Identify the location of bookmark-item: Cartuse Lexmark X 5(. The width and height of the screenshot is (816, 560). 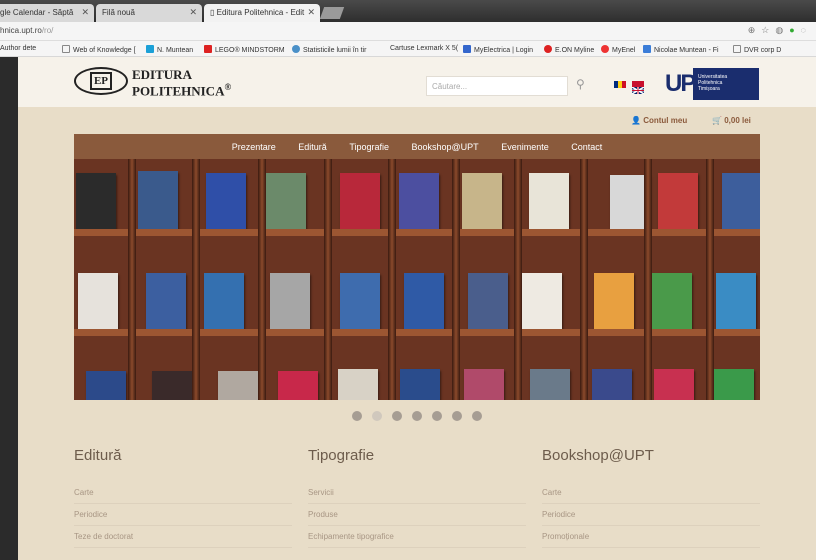
(424, 48).